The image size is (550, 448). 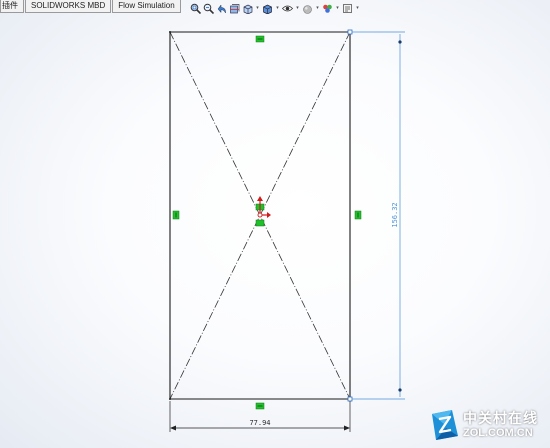 I want to click on sketch-point-top-right, so click(x=350, y=32).